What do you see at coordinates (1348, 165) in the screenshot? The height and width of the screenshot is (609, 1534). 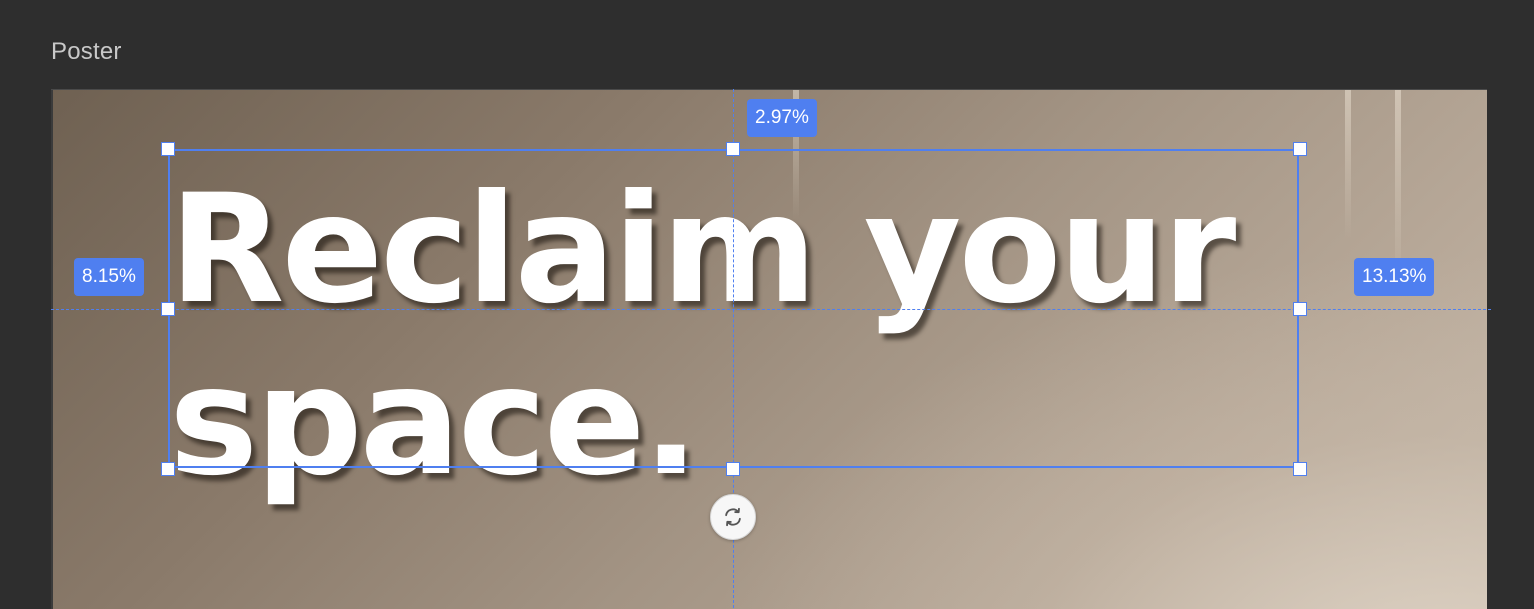 I see `light-streak` at bounding box center [1348, 165].